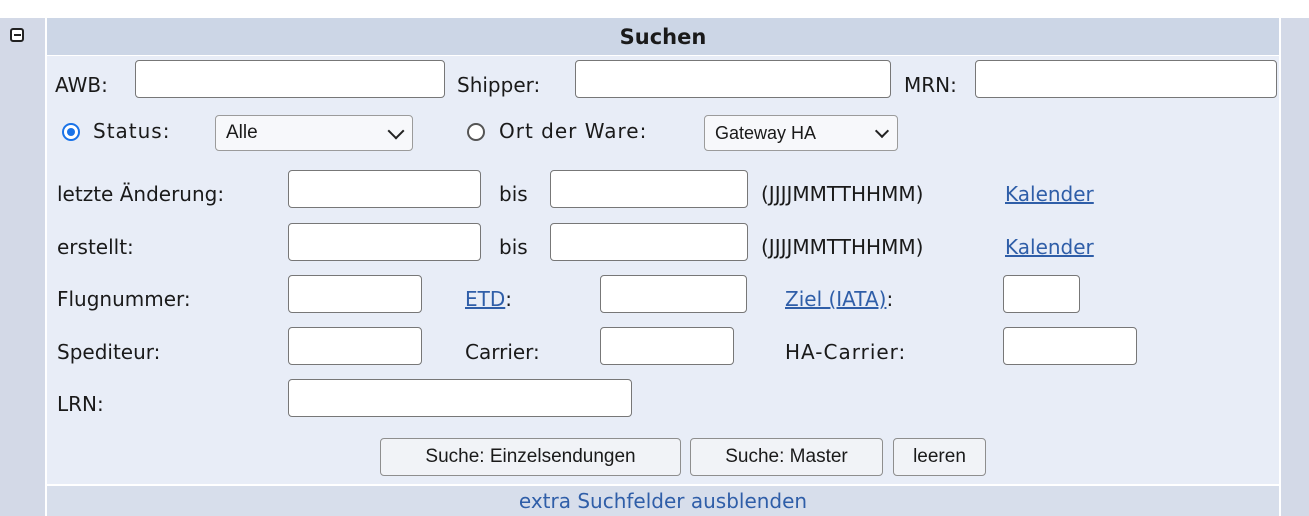 The width and height of the screenshot is (1309, 516). Describe the element at coordinates (1126, 79) in the screenshot. I see `mrn-input` at that location.